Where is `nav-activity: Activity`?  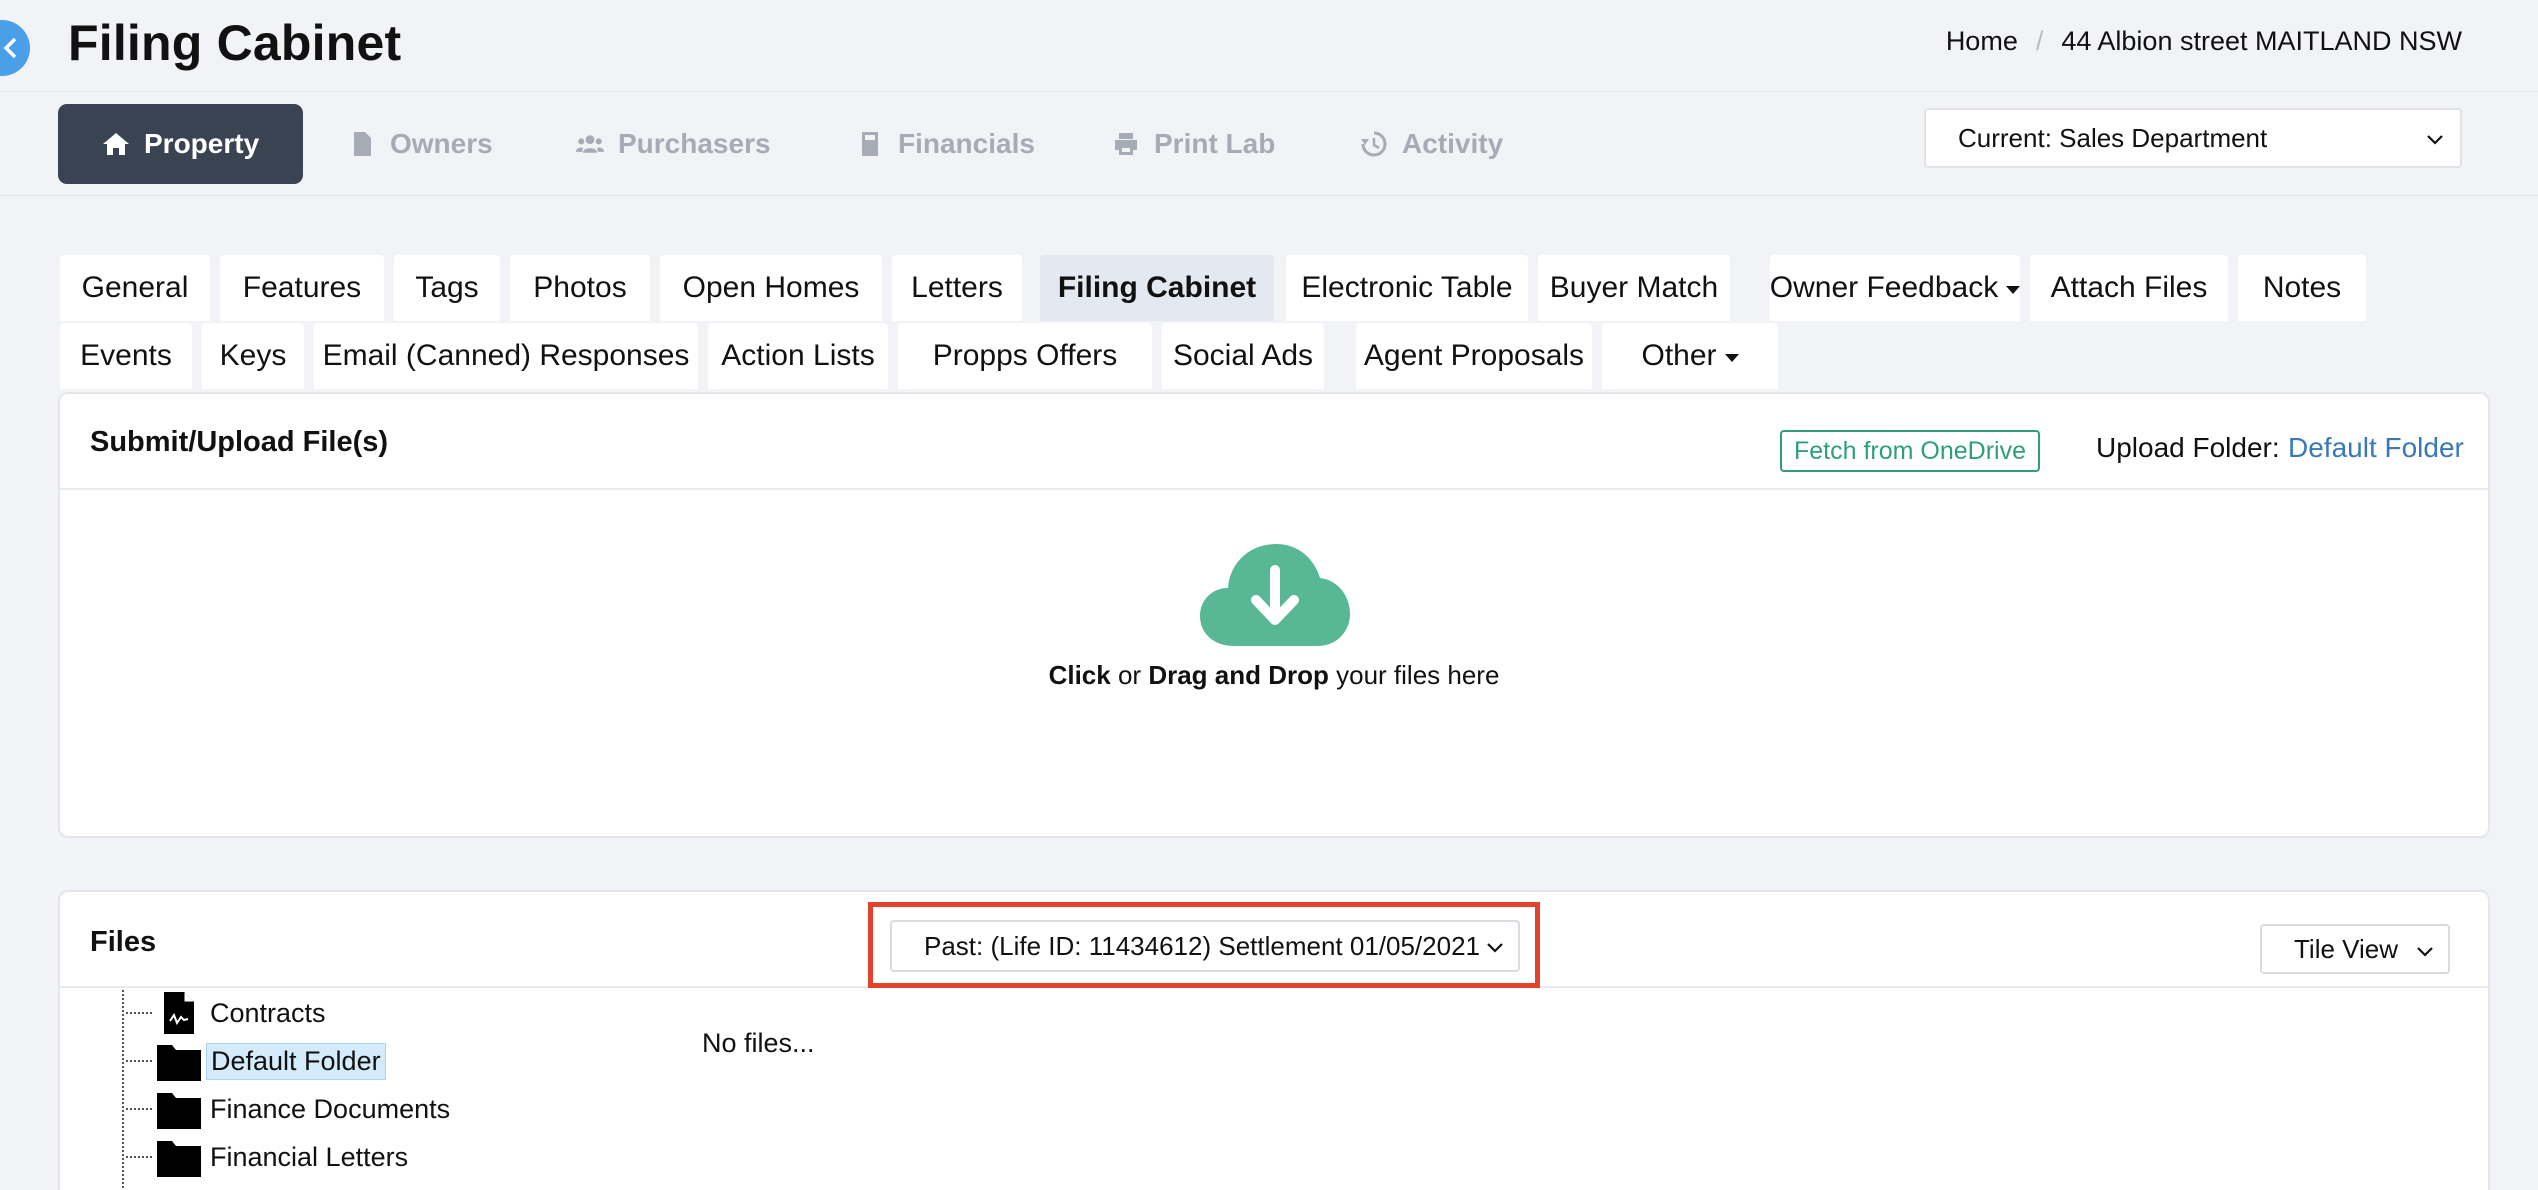 nav-activity: Activity is located at coordinates (1431, 144).